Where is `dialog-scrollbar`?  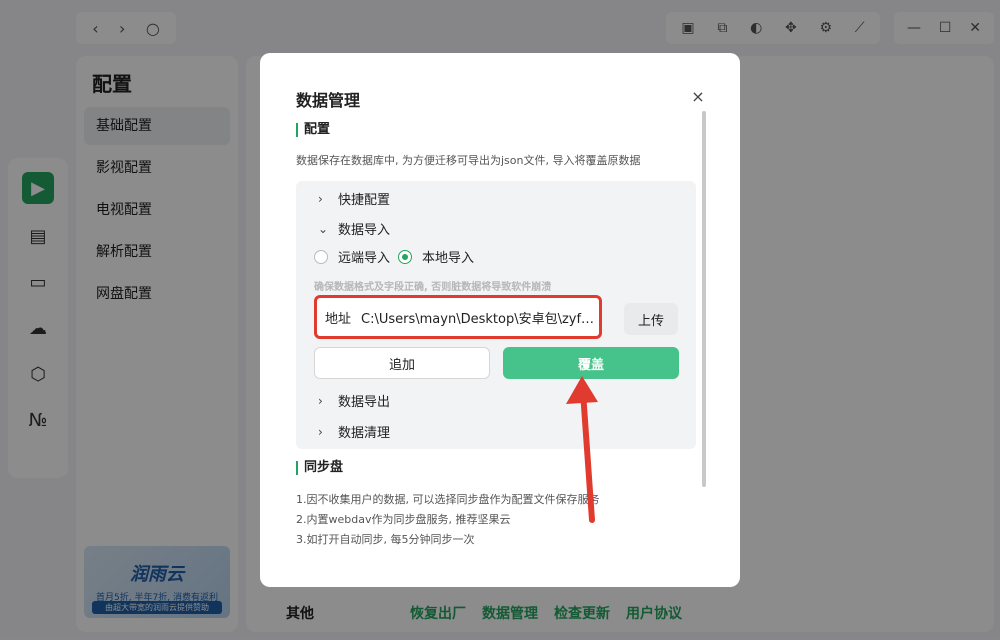
dialog-scrollbar is located at coordinates (704, 299).